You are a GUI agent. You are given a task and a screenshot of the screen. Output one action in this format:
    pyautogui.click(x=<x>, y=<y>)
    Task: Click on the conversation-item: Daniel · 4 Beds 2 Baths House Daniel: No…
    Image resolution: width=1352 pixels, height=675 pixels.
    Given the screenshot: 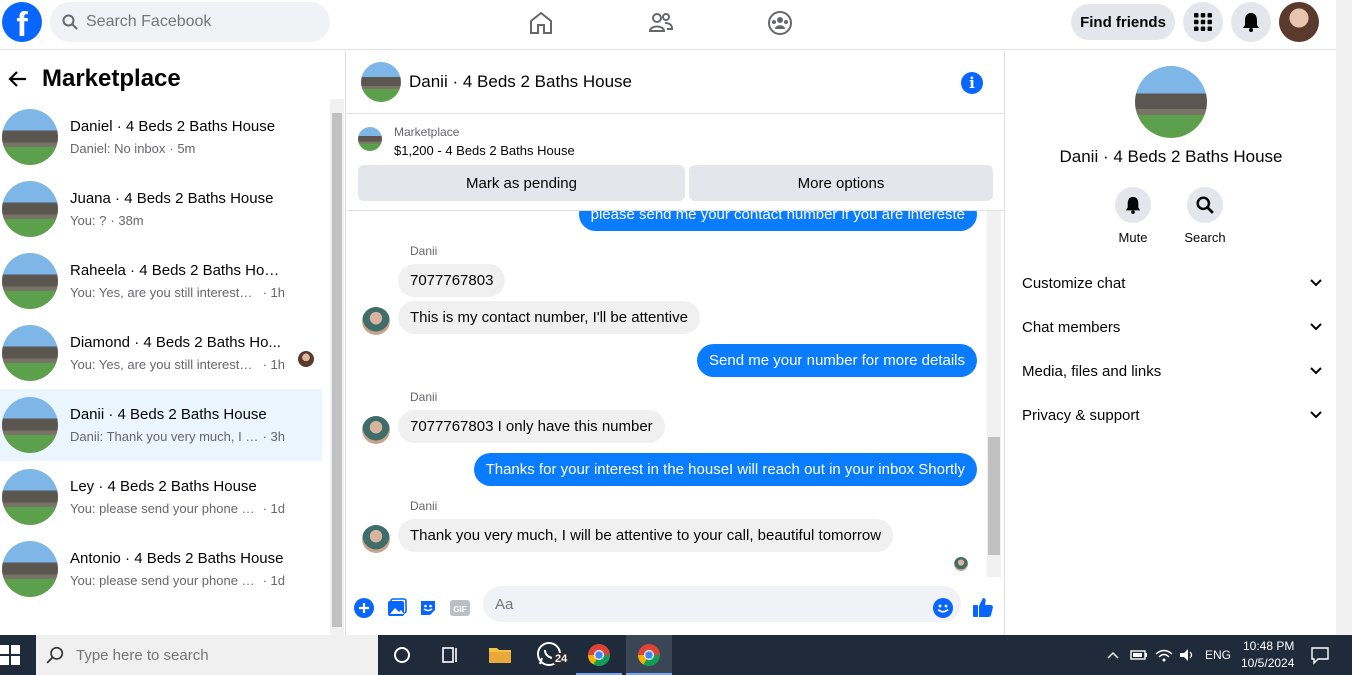 What is the action you would take?
    pyautogui.click(x=161, y=137)
    